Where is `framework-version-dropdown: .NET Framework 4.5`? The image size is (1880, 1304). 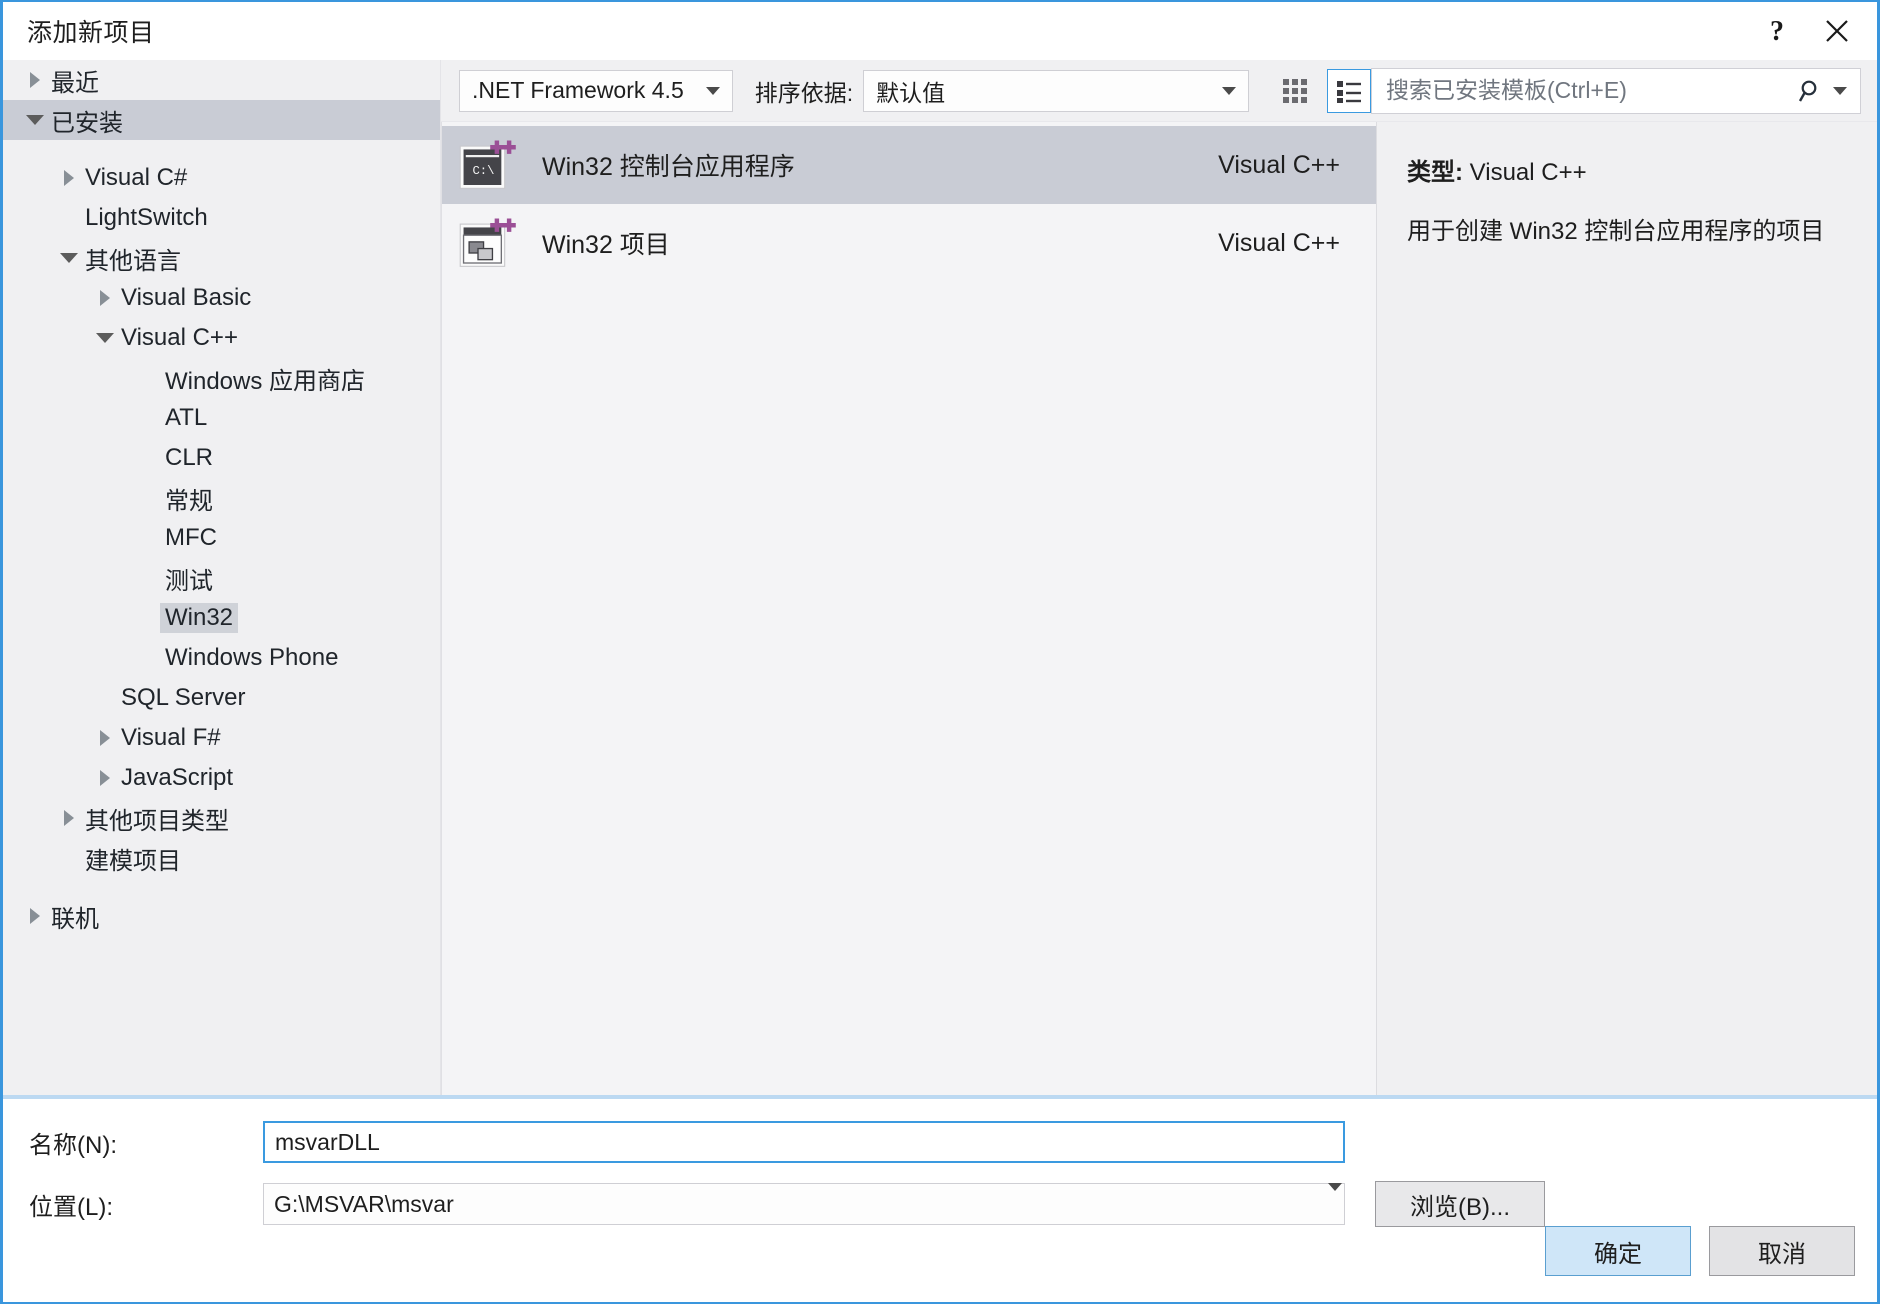 framework-version-dropdown: .NET Framework 4.5 is located at coordinates (596, 90).